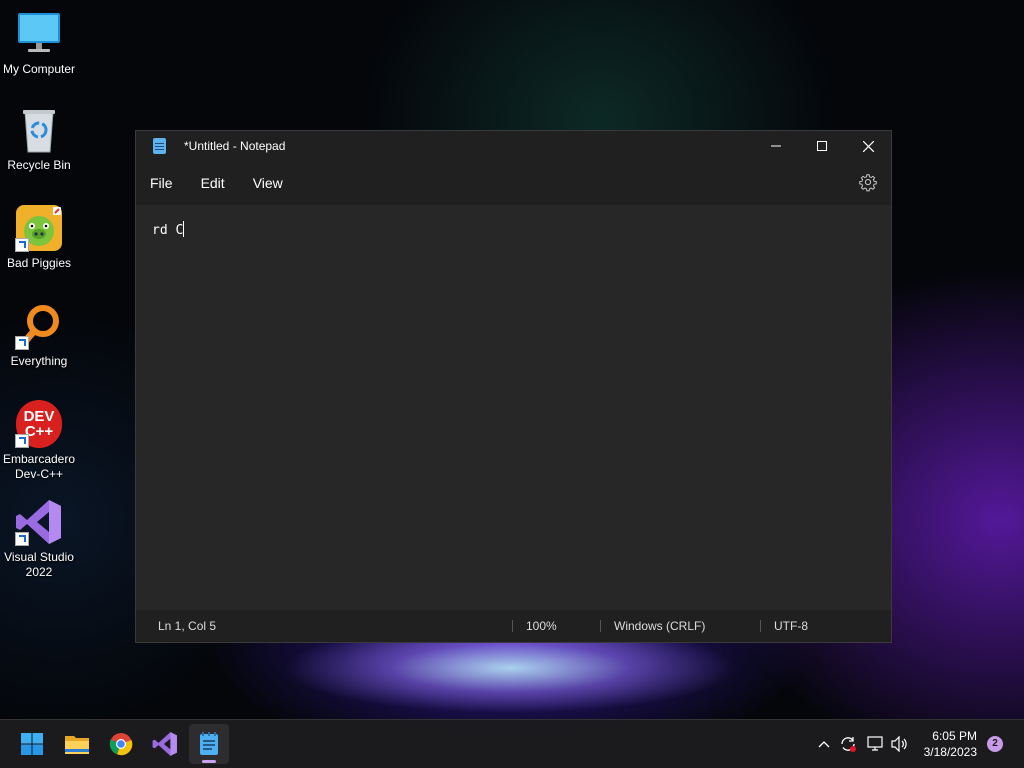 The width and height of the screenshot is (1024, 768). Describe the element at coordinates (784, 626) in the screenshot. I see `encoding: UTF-8` at that location.